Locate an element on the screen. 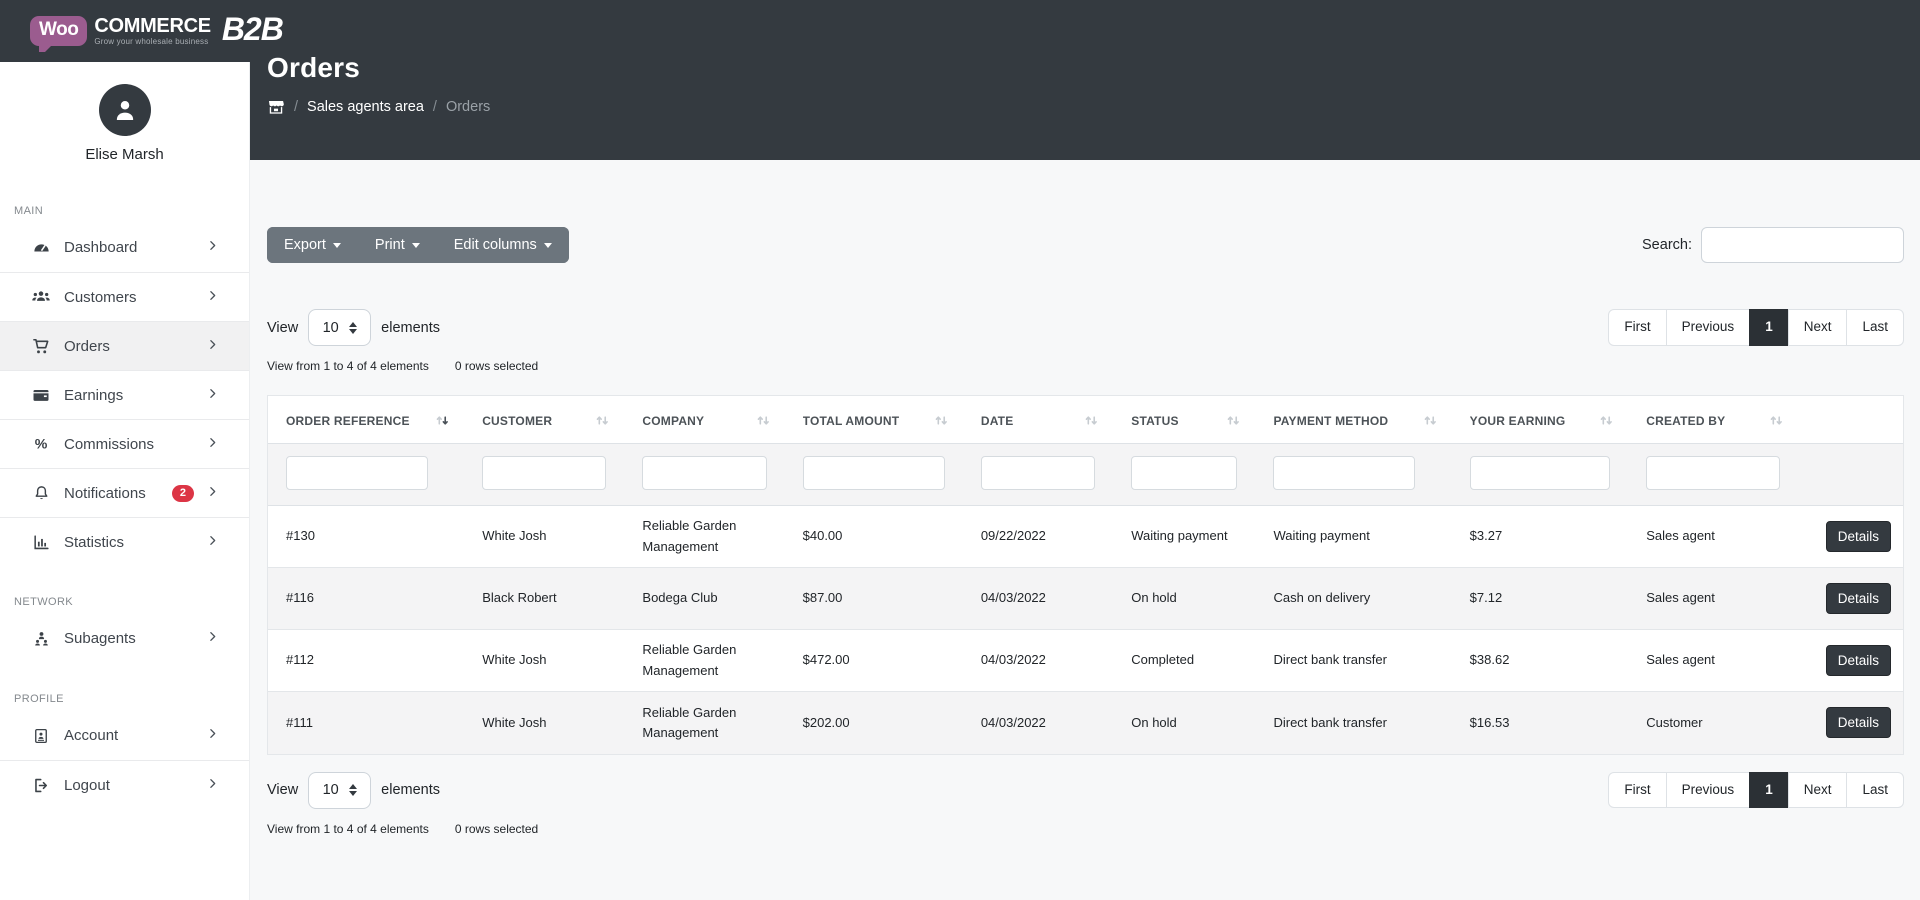 Image resolution: width=1920 pixels, height=900 pixels. filter-input-order-reference is located at coordinates (357, 473).